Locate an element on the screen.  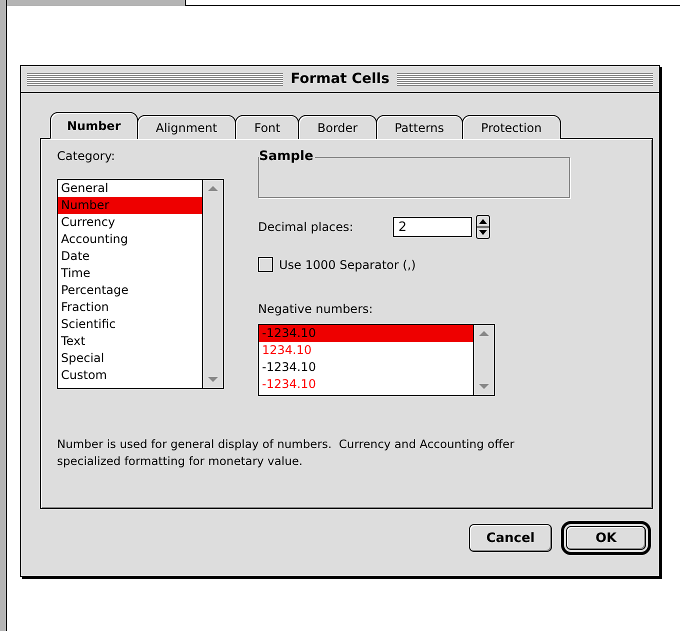
sample-label: Sample is located at coordinates (287, 156).